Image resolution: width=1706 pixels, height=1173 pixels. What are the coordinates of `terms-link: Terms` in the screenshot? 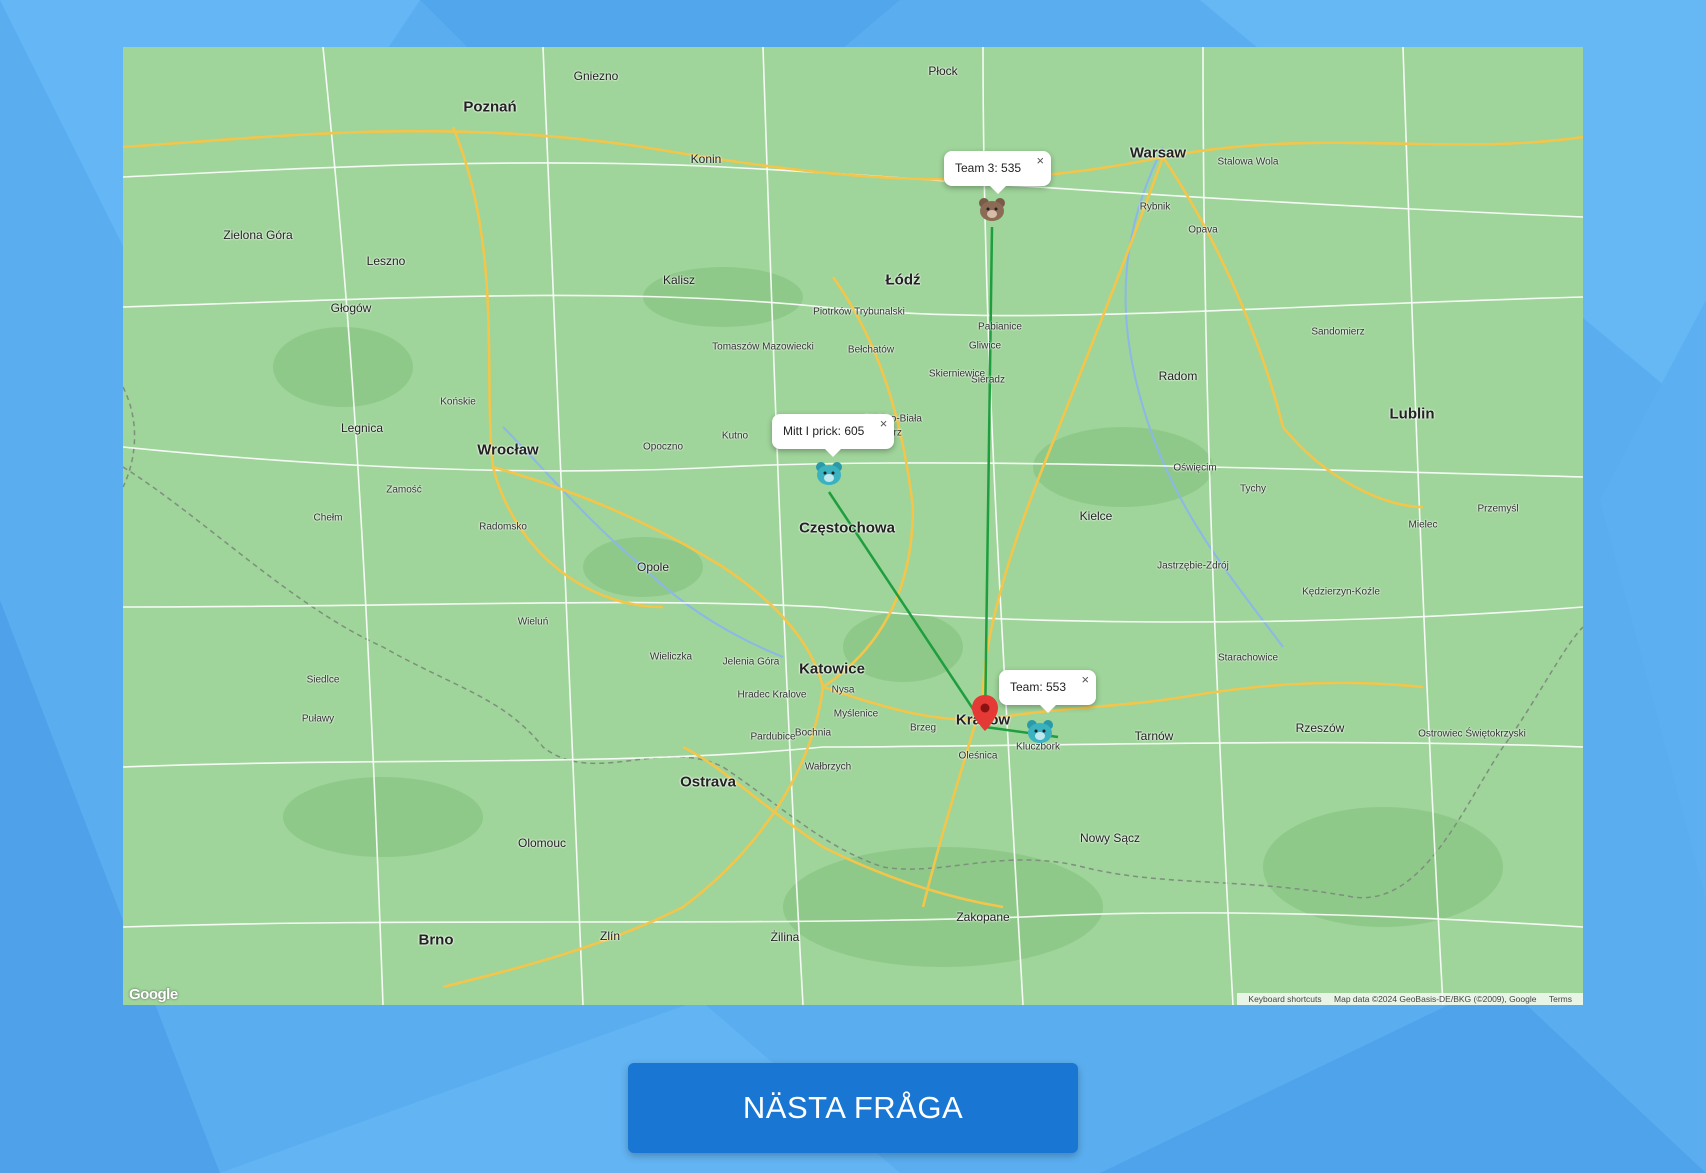 It's located at (1560, 999).